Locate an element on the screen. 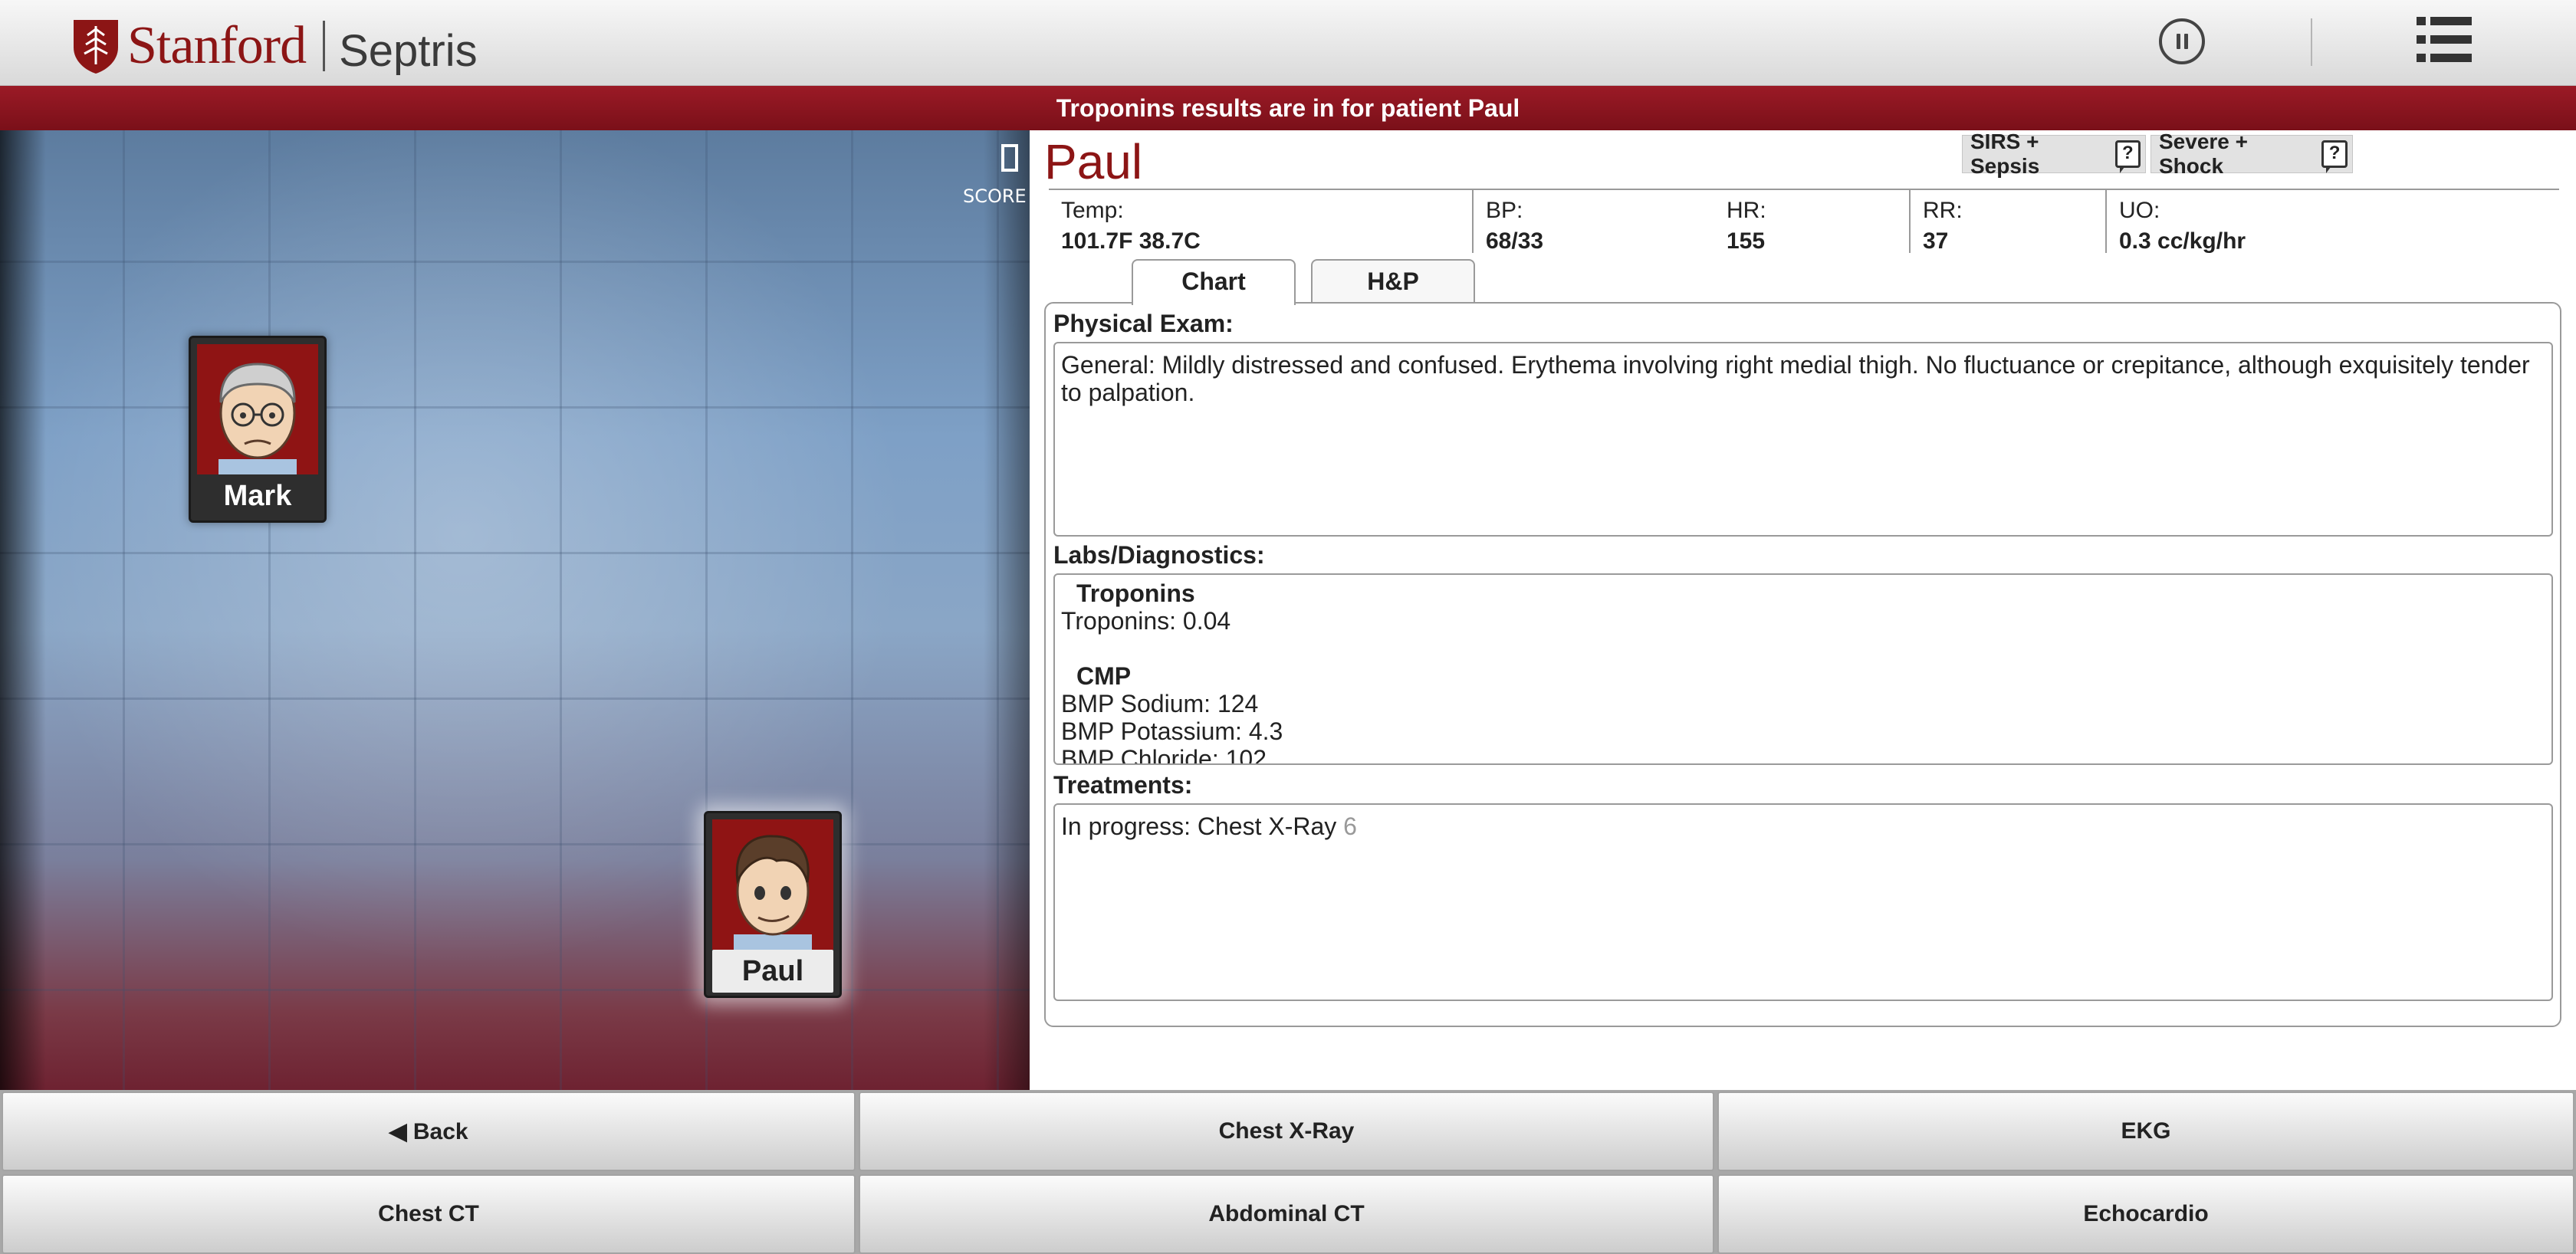 Image resolution: width=2576 pixels, height=1254 pixels. patient-card-paul: Paul is located at coordinates (773, 904).